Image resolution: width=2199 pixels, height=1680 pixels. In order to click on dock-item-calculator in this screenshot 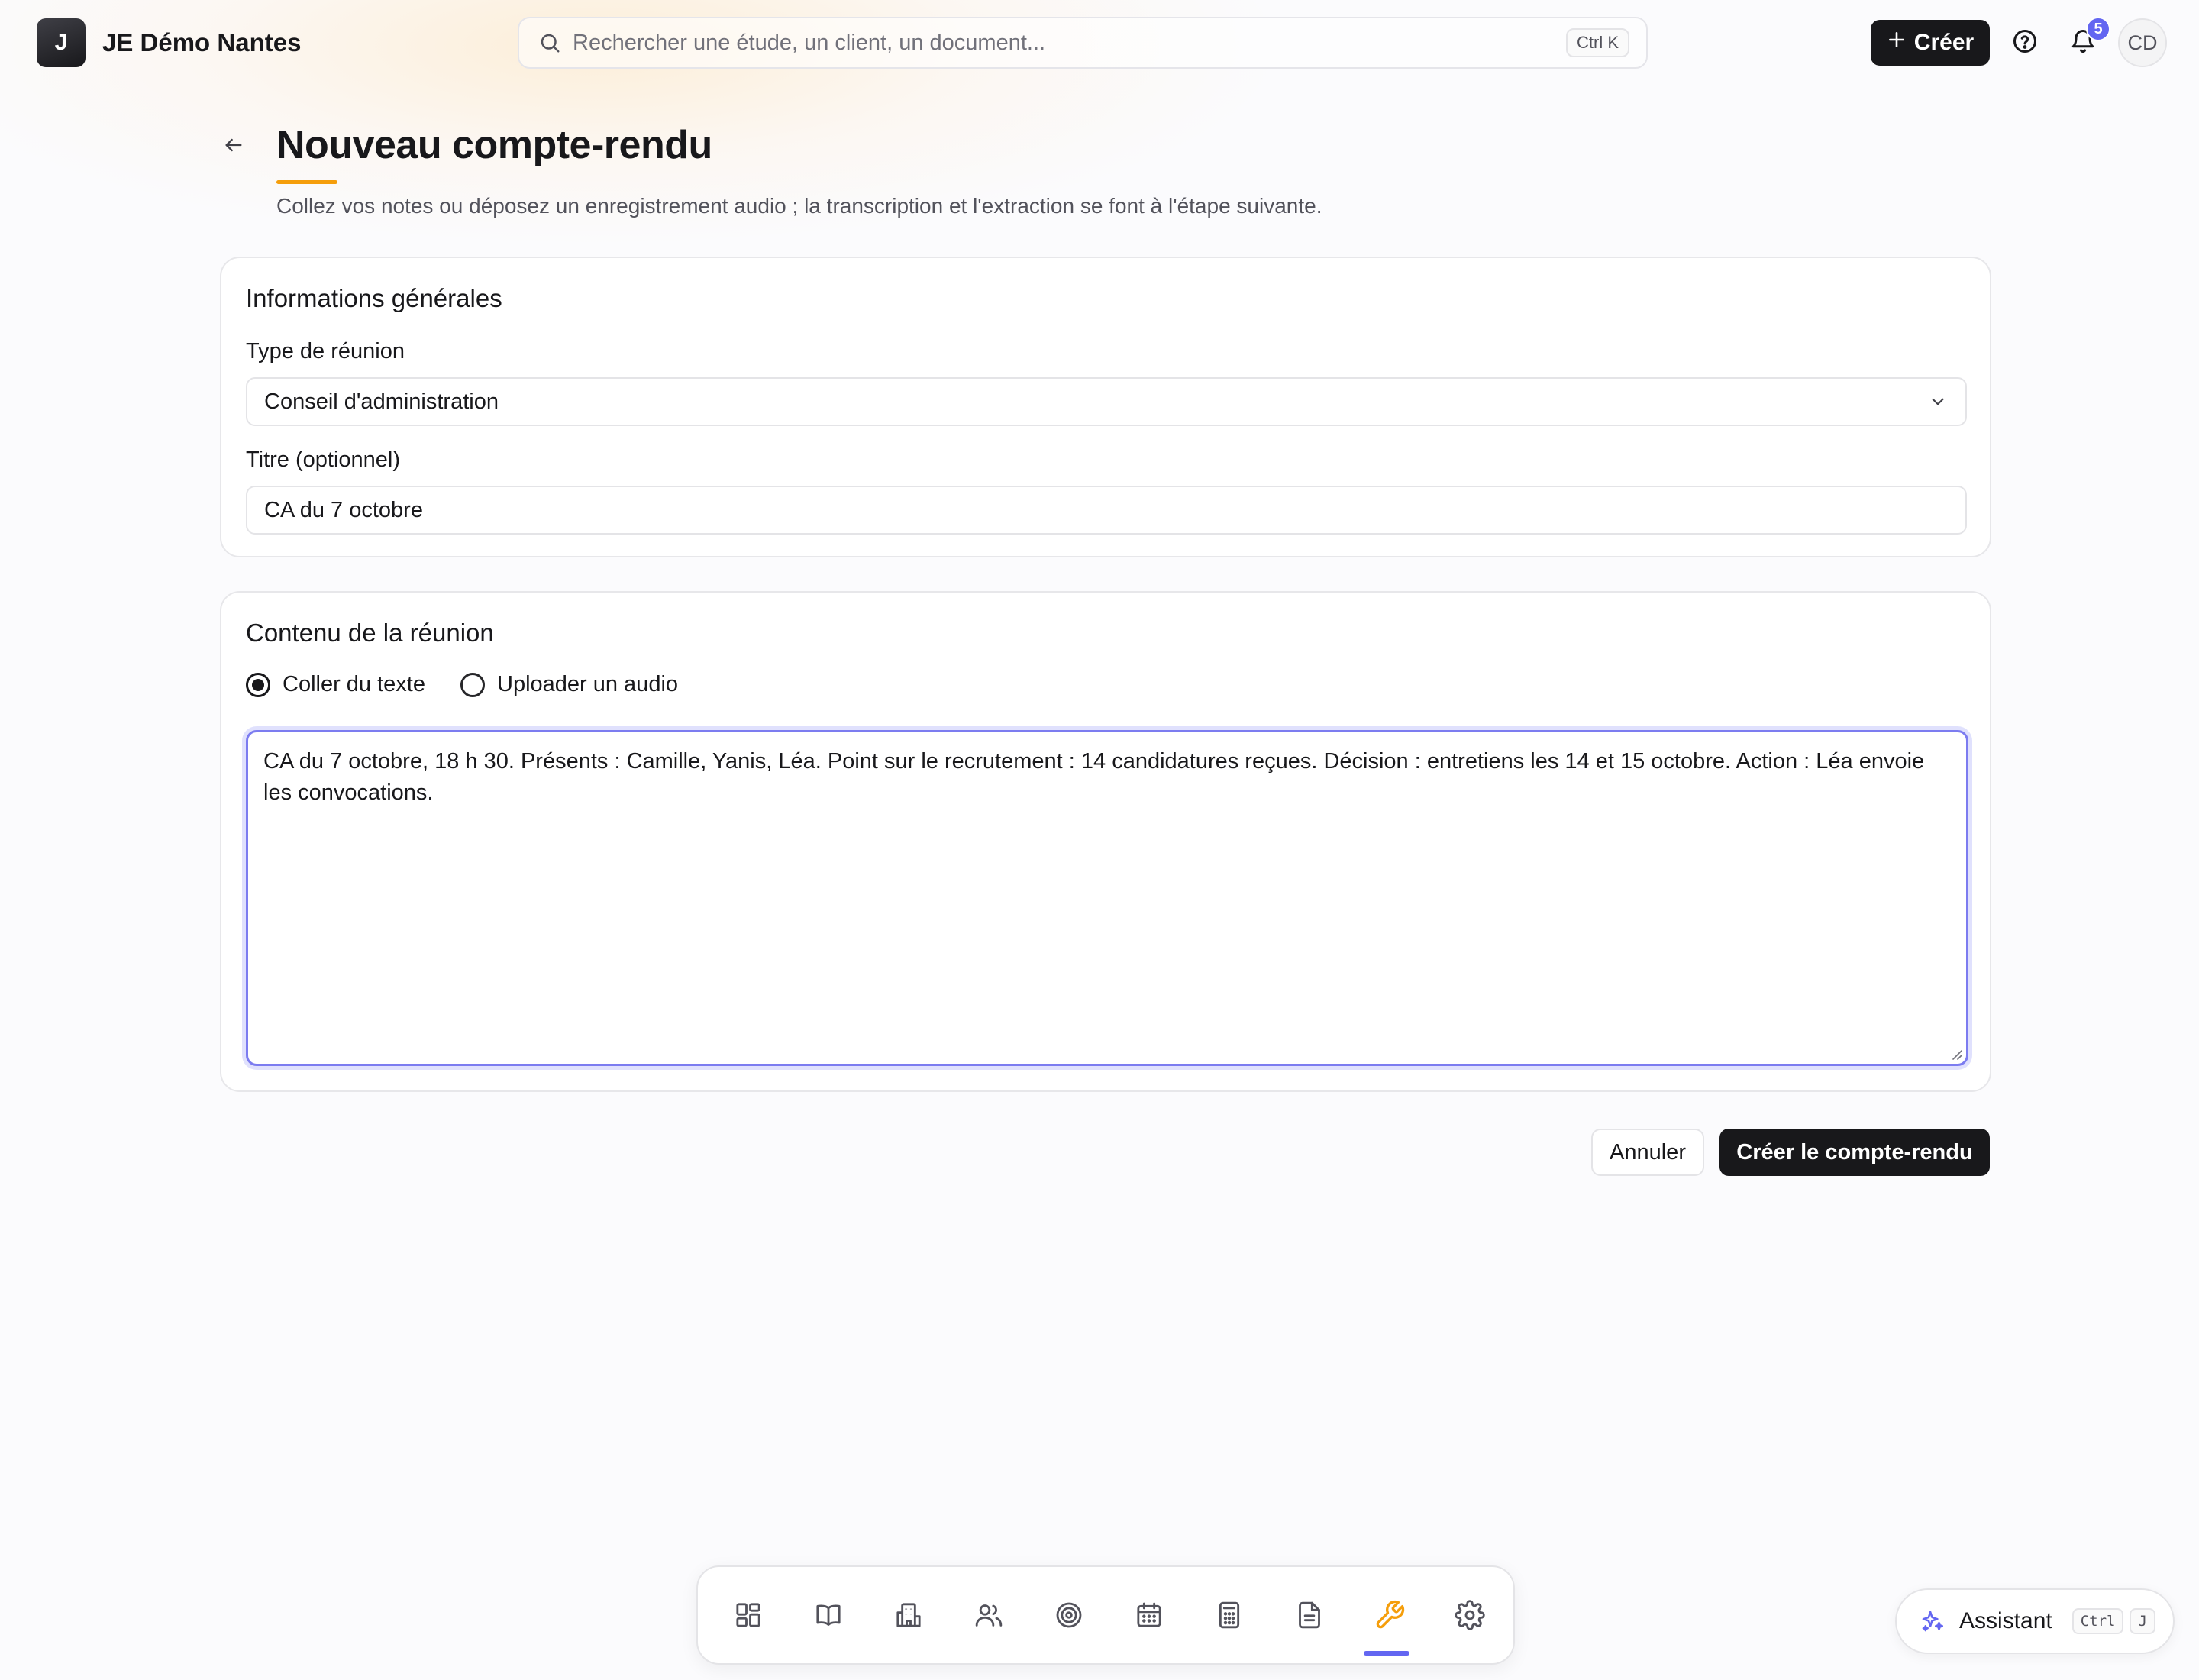, I will do `click(1230, 1616)`.